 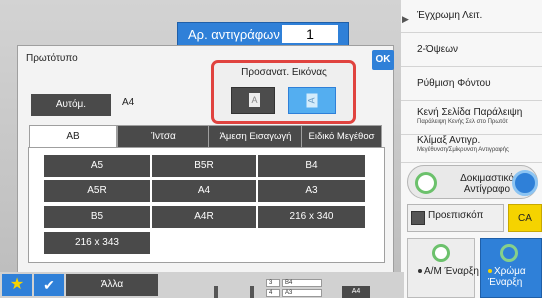 What do you see at coordinates (128, 102) in the screenshot?
I see `current-size-label: A4` at bounding box center [128, 102].